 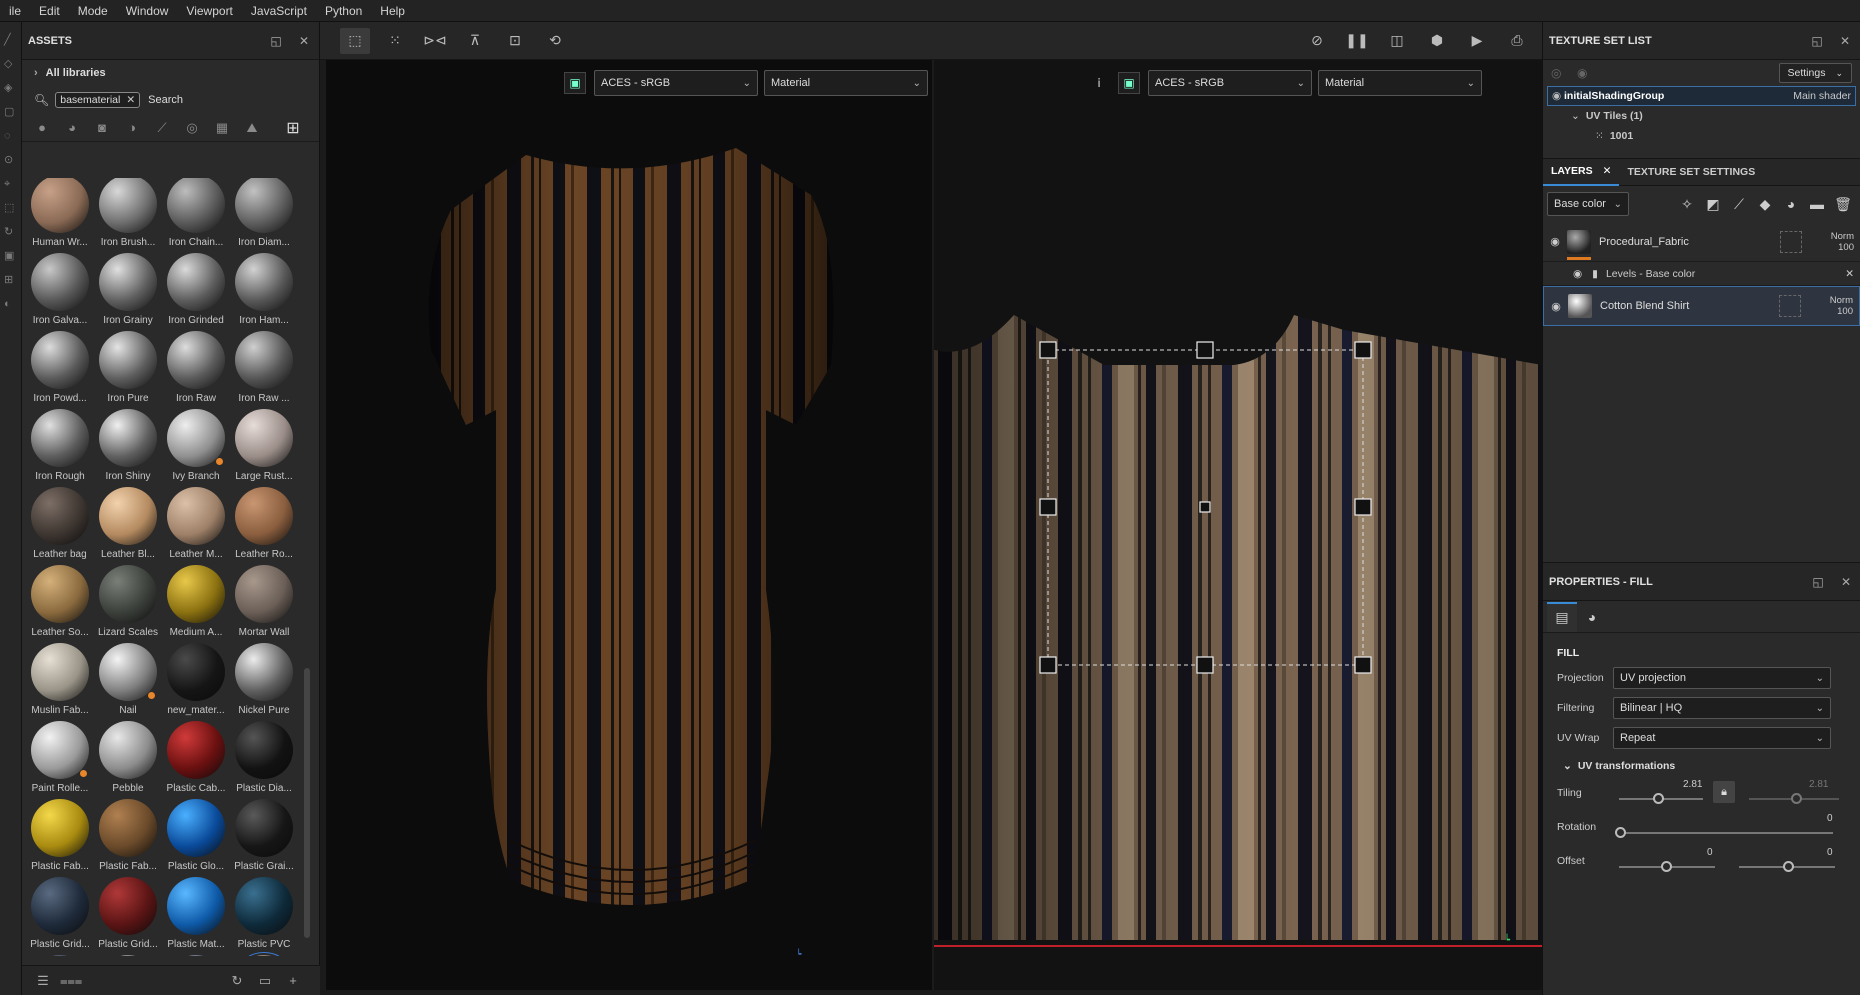 What do you see at coordinates (575, 83) in the screenshot?
I see `display-settings-icon: ▣` at bounding box center [575, 83].